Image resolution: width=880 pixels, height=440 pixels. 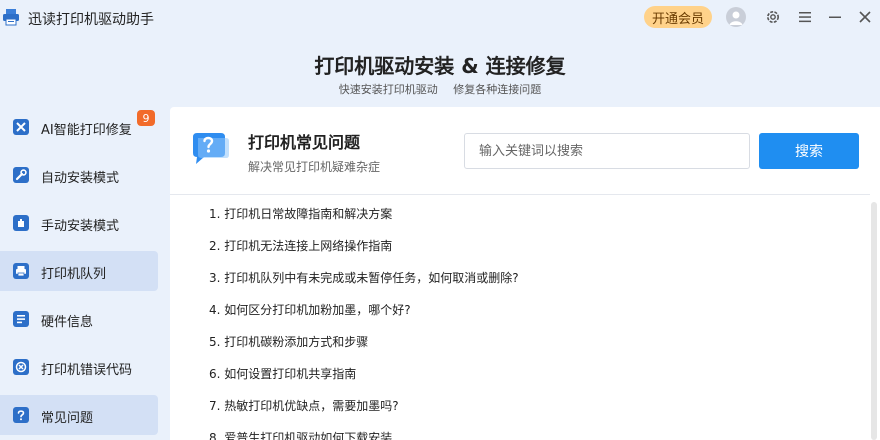 What do you see at coordinates (520, 194) in the screenshot?
I see `divider` at bounding box center [520, 194].